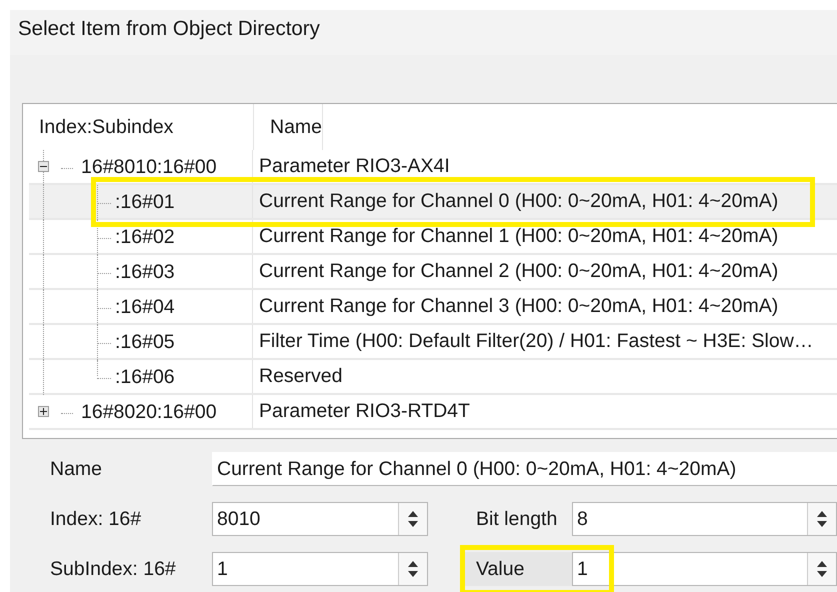  I want to click on tree-row: :16#03 Current Range for Channel 2 (H00: 0~20mA, H01: 4~20mA), so click(433, 272).